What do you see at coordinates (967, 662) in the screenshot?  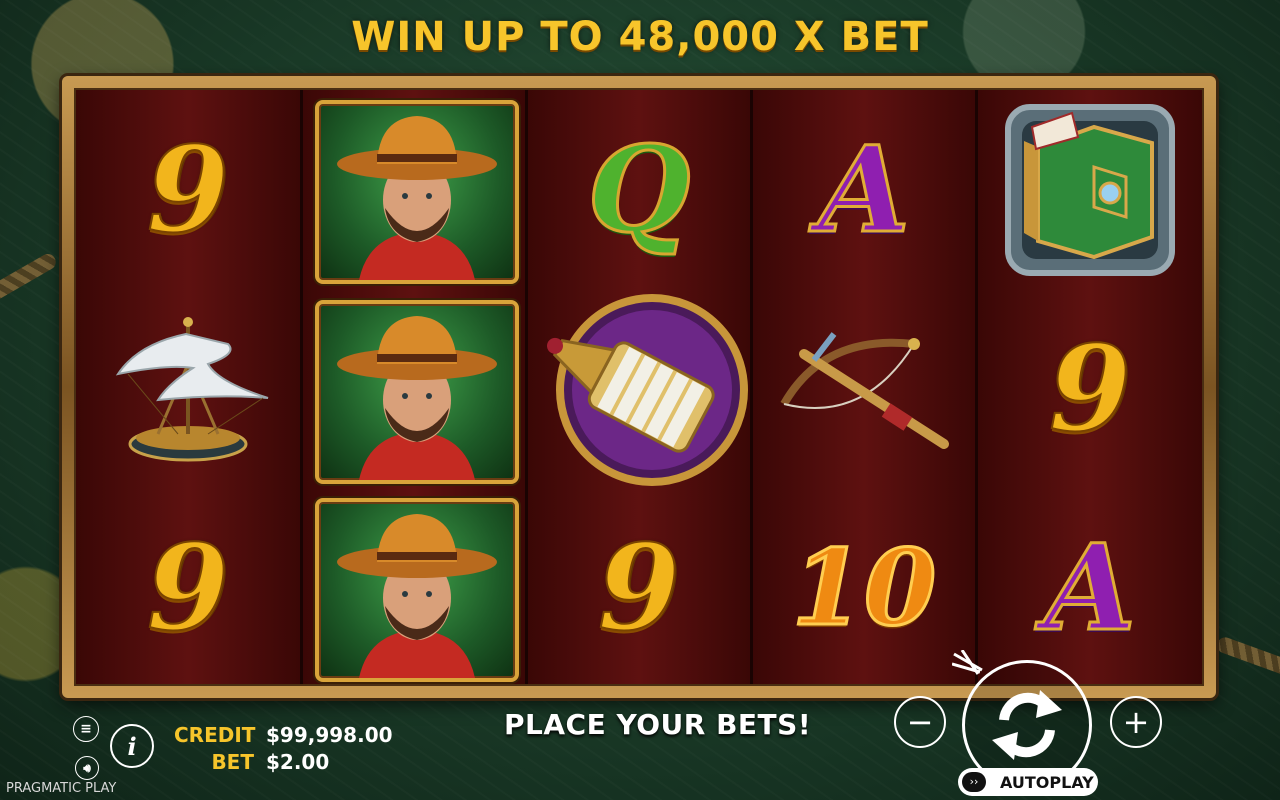 I see `sparkle-icon` at bounding box center [967, 662].